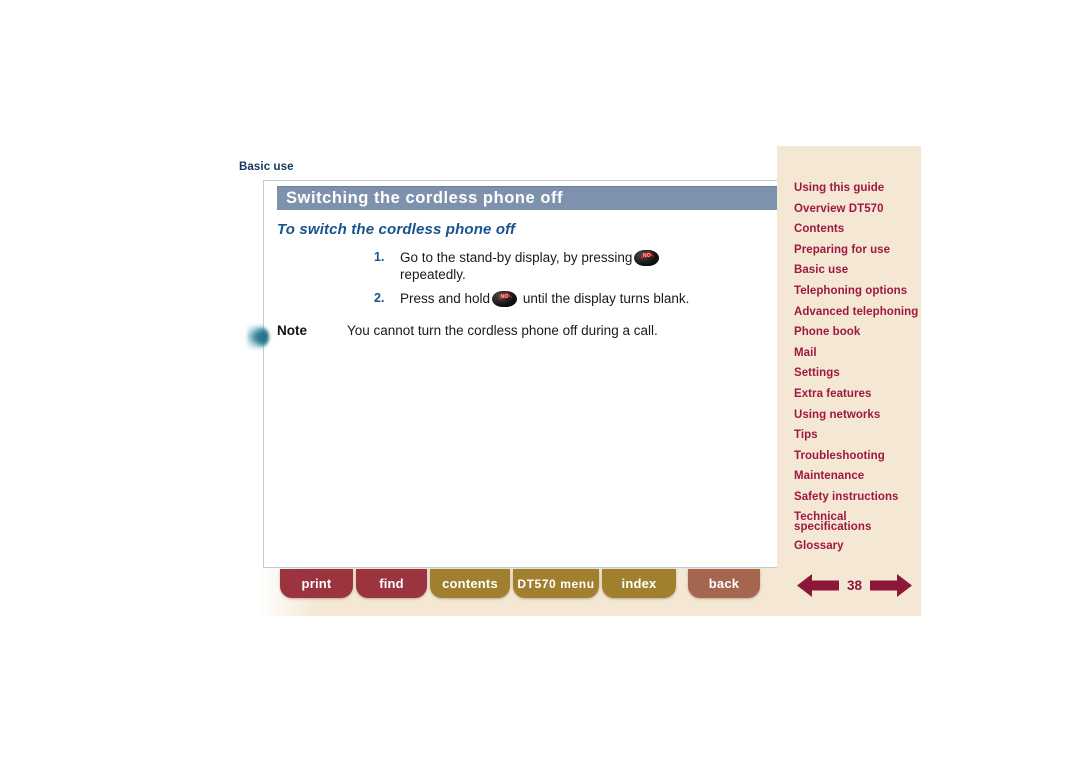 The width and height of the screenshot is (1080, 763). I want to click on content-top-spacer, so click(518, 163).